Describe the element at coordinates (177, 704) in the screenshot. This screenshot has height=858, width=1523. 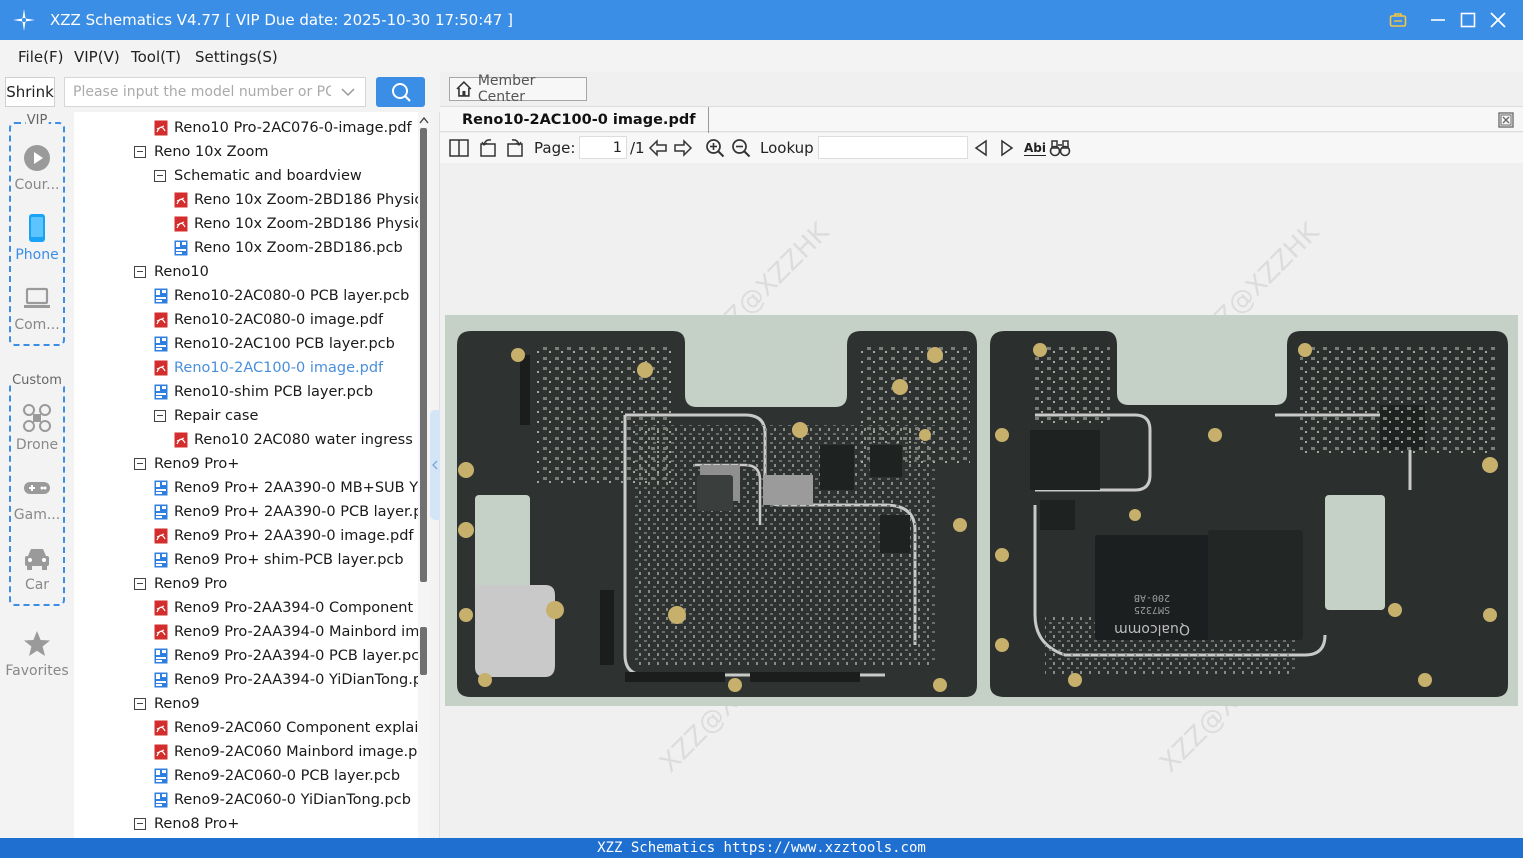
I see `tree-item-label: Reno9` at that location.